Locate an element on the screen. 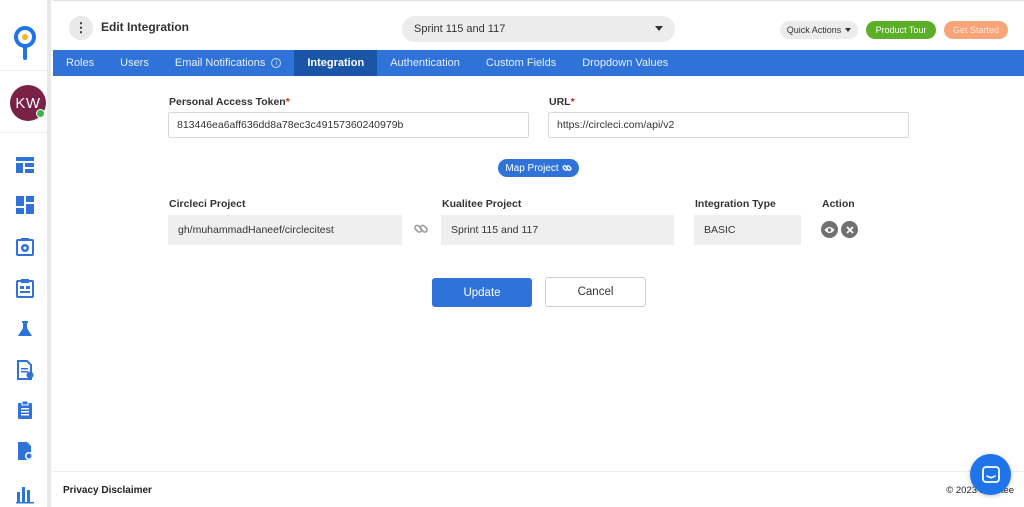 The height and width of the screenshot is (507, 1024). chat-icon is located at coordinates (990, 474).